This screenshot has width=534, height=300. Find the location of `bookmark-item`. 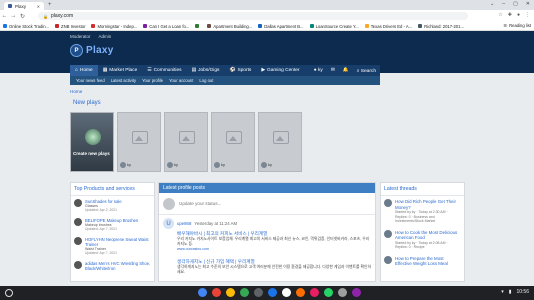

bookmark-item is located at coordinates (198, 26).